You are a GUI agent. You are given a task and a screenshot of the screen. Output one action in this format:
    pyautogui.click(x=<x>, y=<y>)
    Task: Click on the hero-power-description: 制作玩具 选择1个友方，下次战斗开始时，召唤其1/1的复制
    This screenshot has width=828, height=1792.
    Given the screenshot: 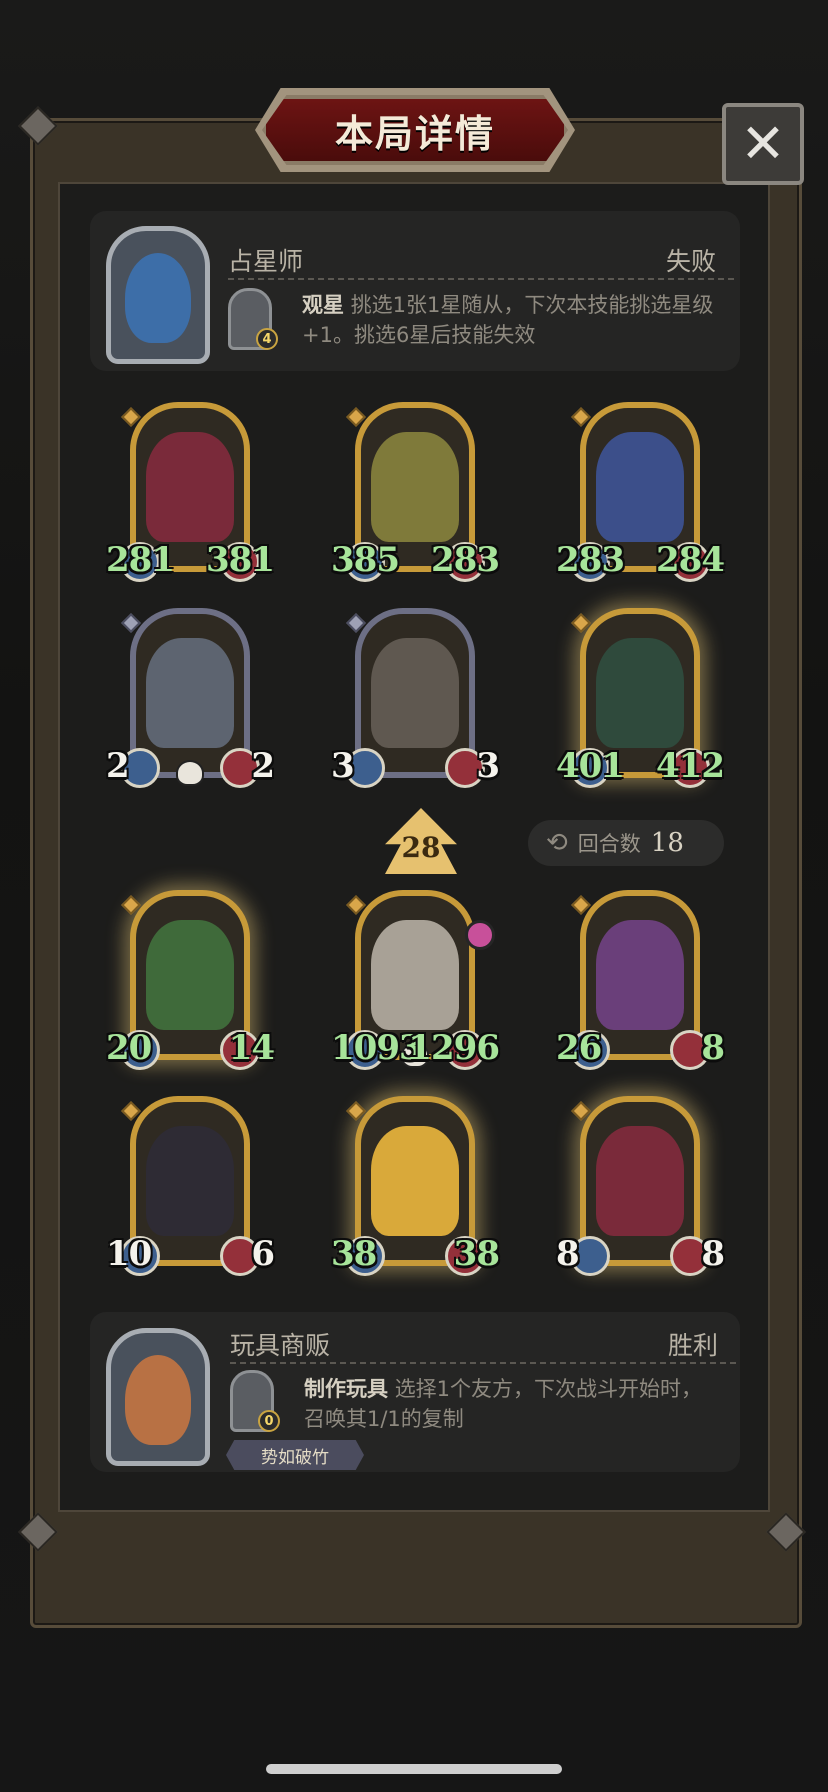 What is the action you would take?
    pyautogui.click(x=504, y=1404)
    